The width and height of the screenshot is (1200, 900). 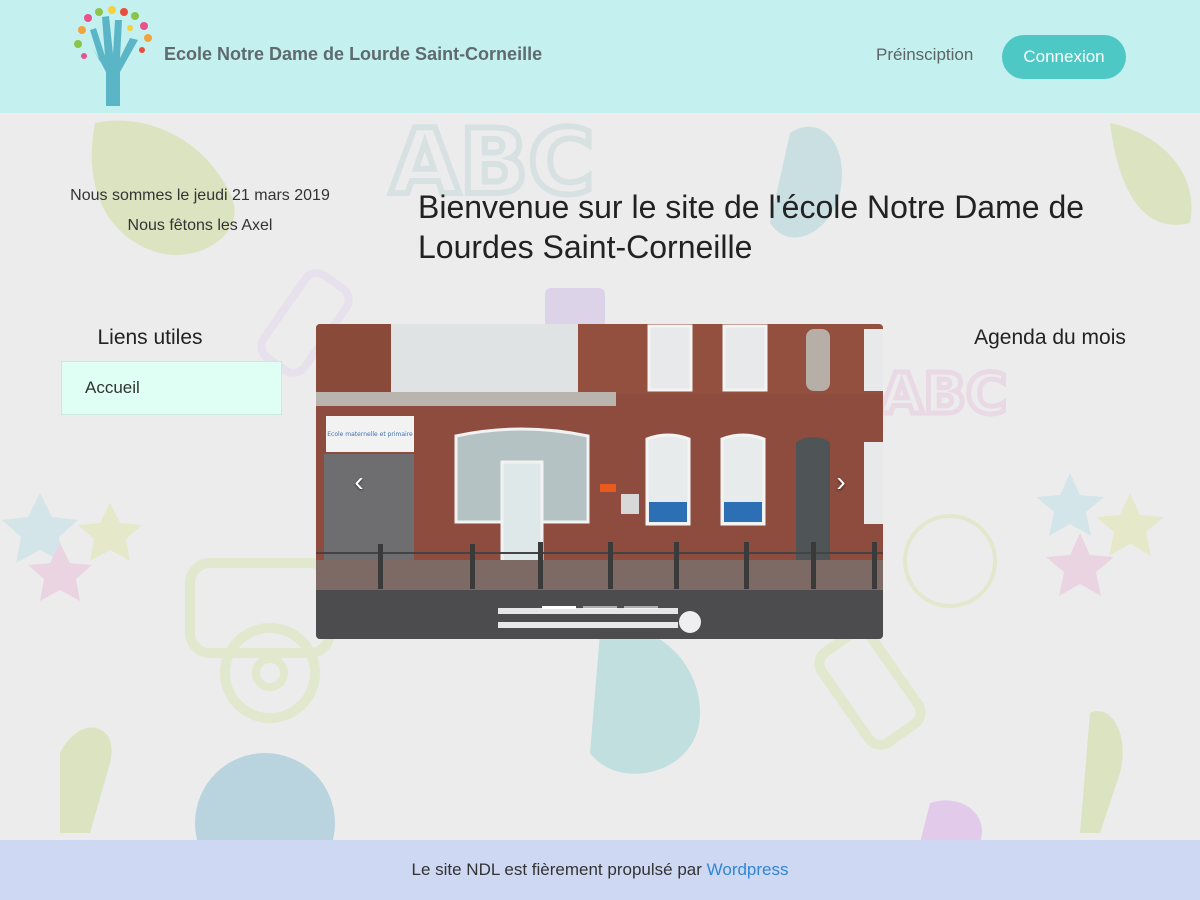 I want to click on login-button: Connexion, so click(x=1064, y=57).